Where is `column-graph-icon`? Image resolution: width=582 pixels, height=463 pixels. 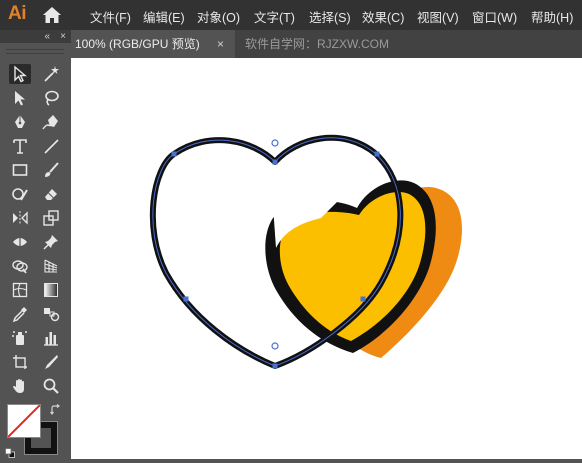
column-graph-icon is located at coordinates (51, 339).